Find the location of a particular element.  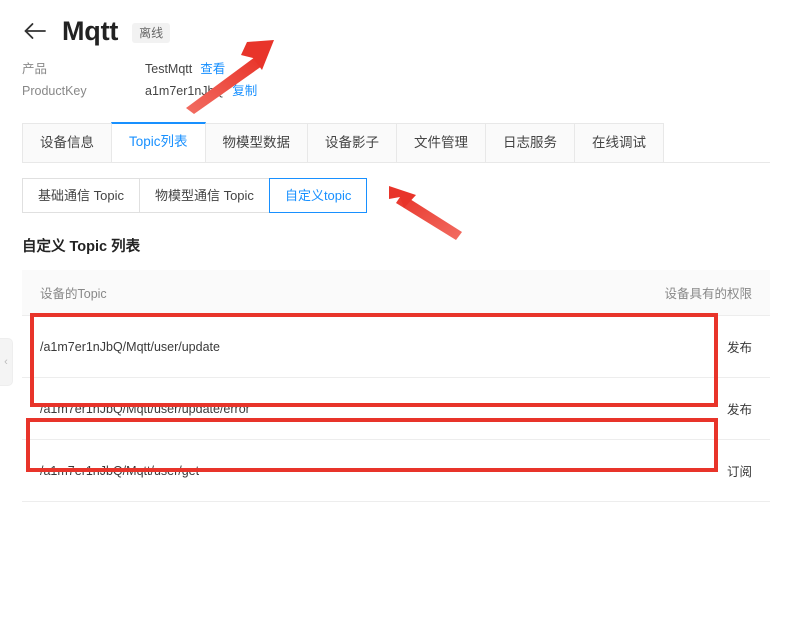

tab-topic-list: Topic列表 is located at coordinates (158, 142).